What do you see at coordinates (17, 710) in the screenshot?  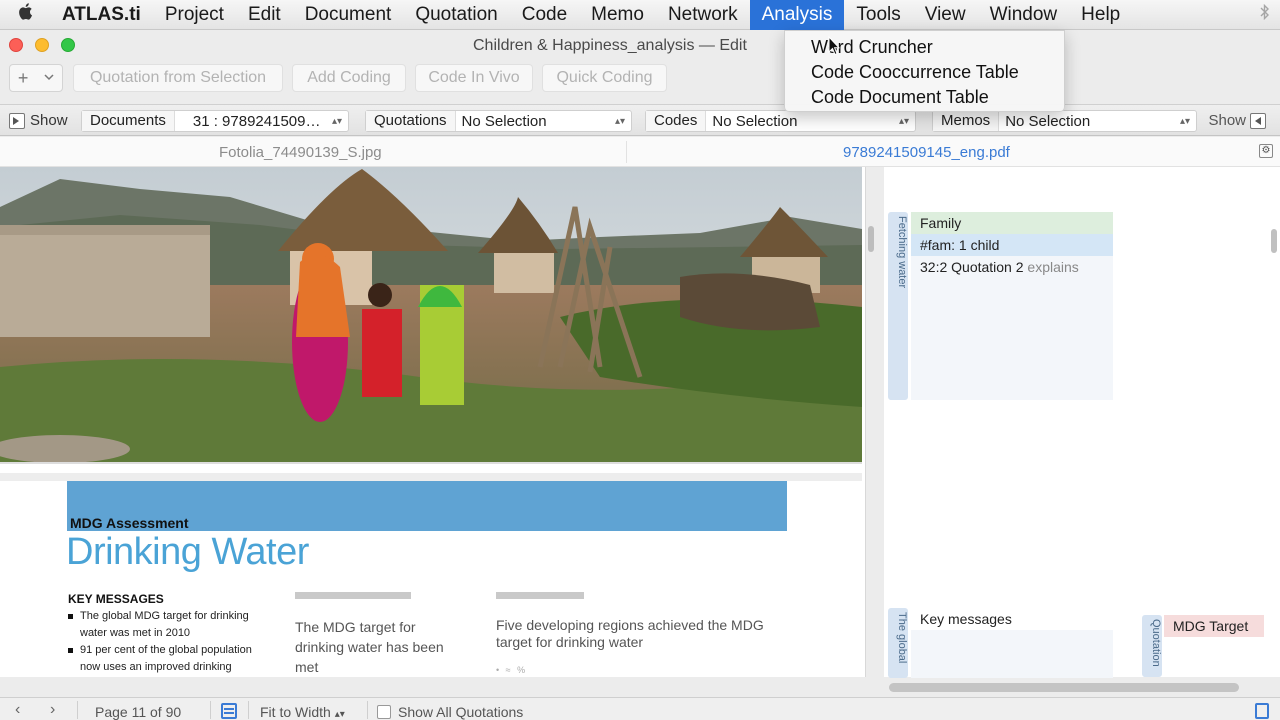 I see `previous-page-icon: ‹` at bounding box center [17, 710].